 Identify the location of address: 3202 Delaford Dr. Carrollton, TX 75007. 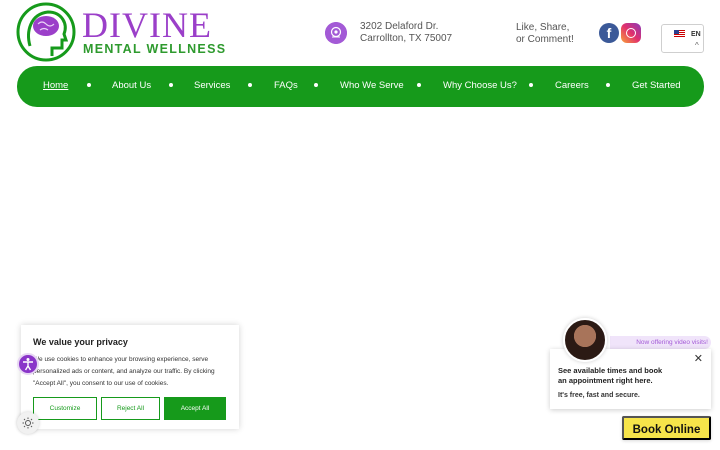
(406, 33).